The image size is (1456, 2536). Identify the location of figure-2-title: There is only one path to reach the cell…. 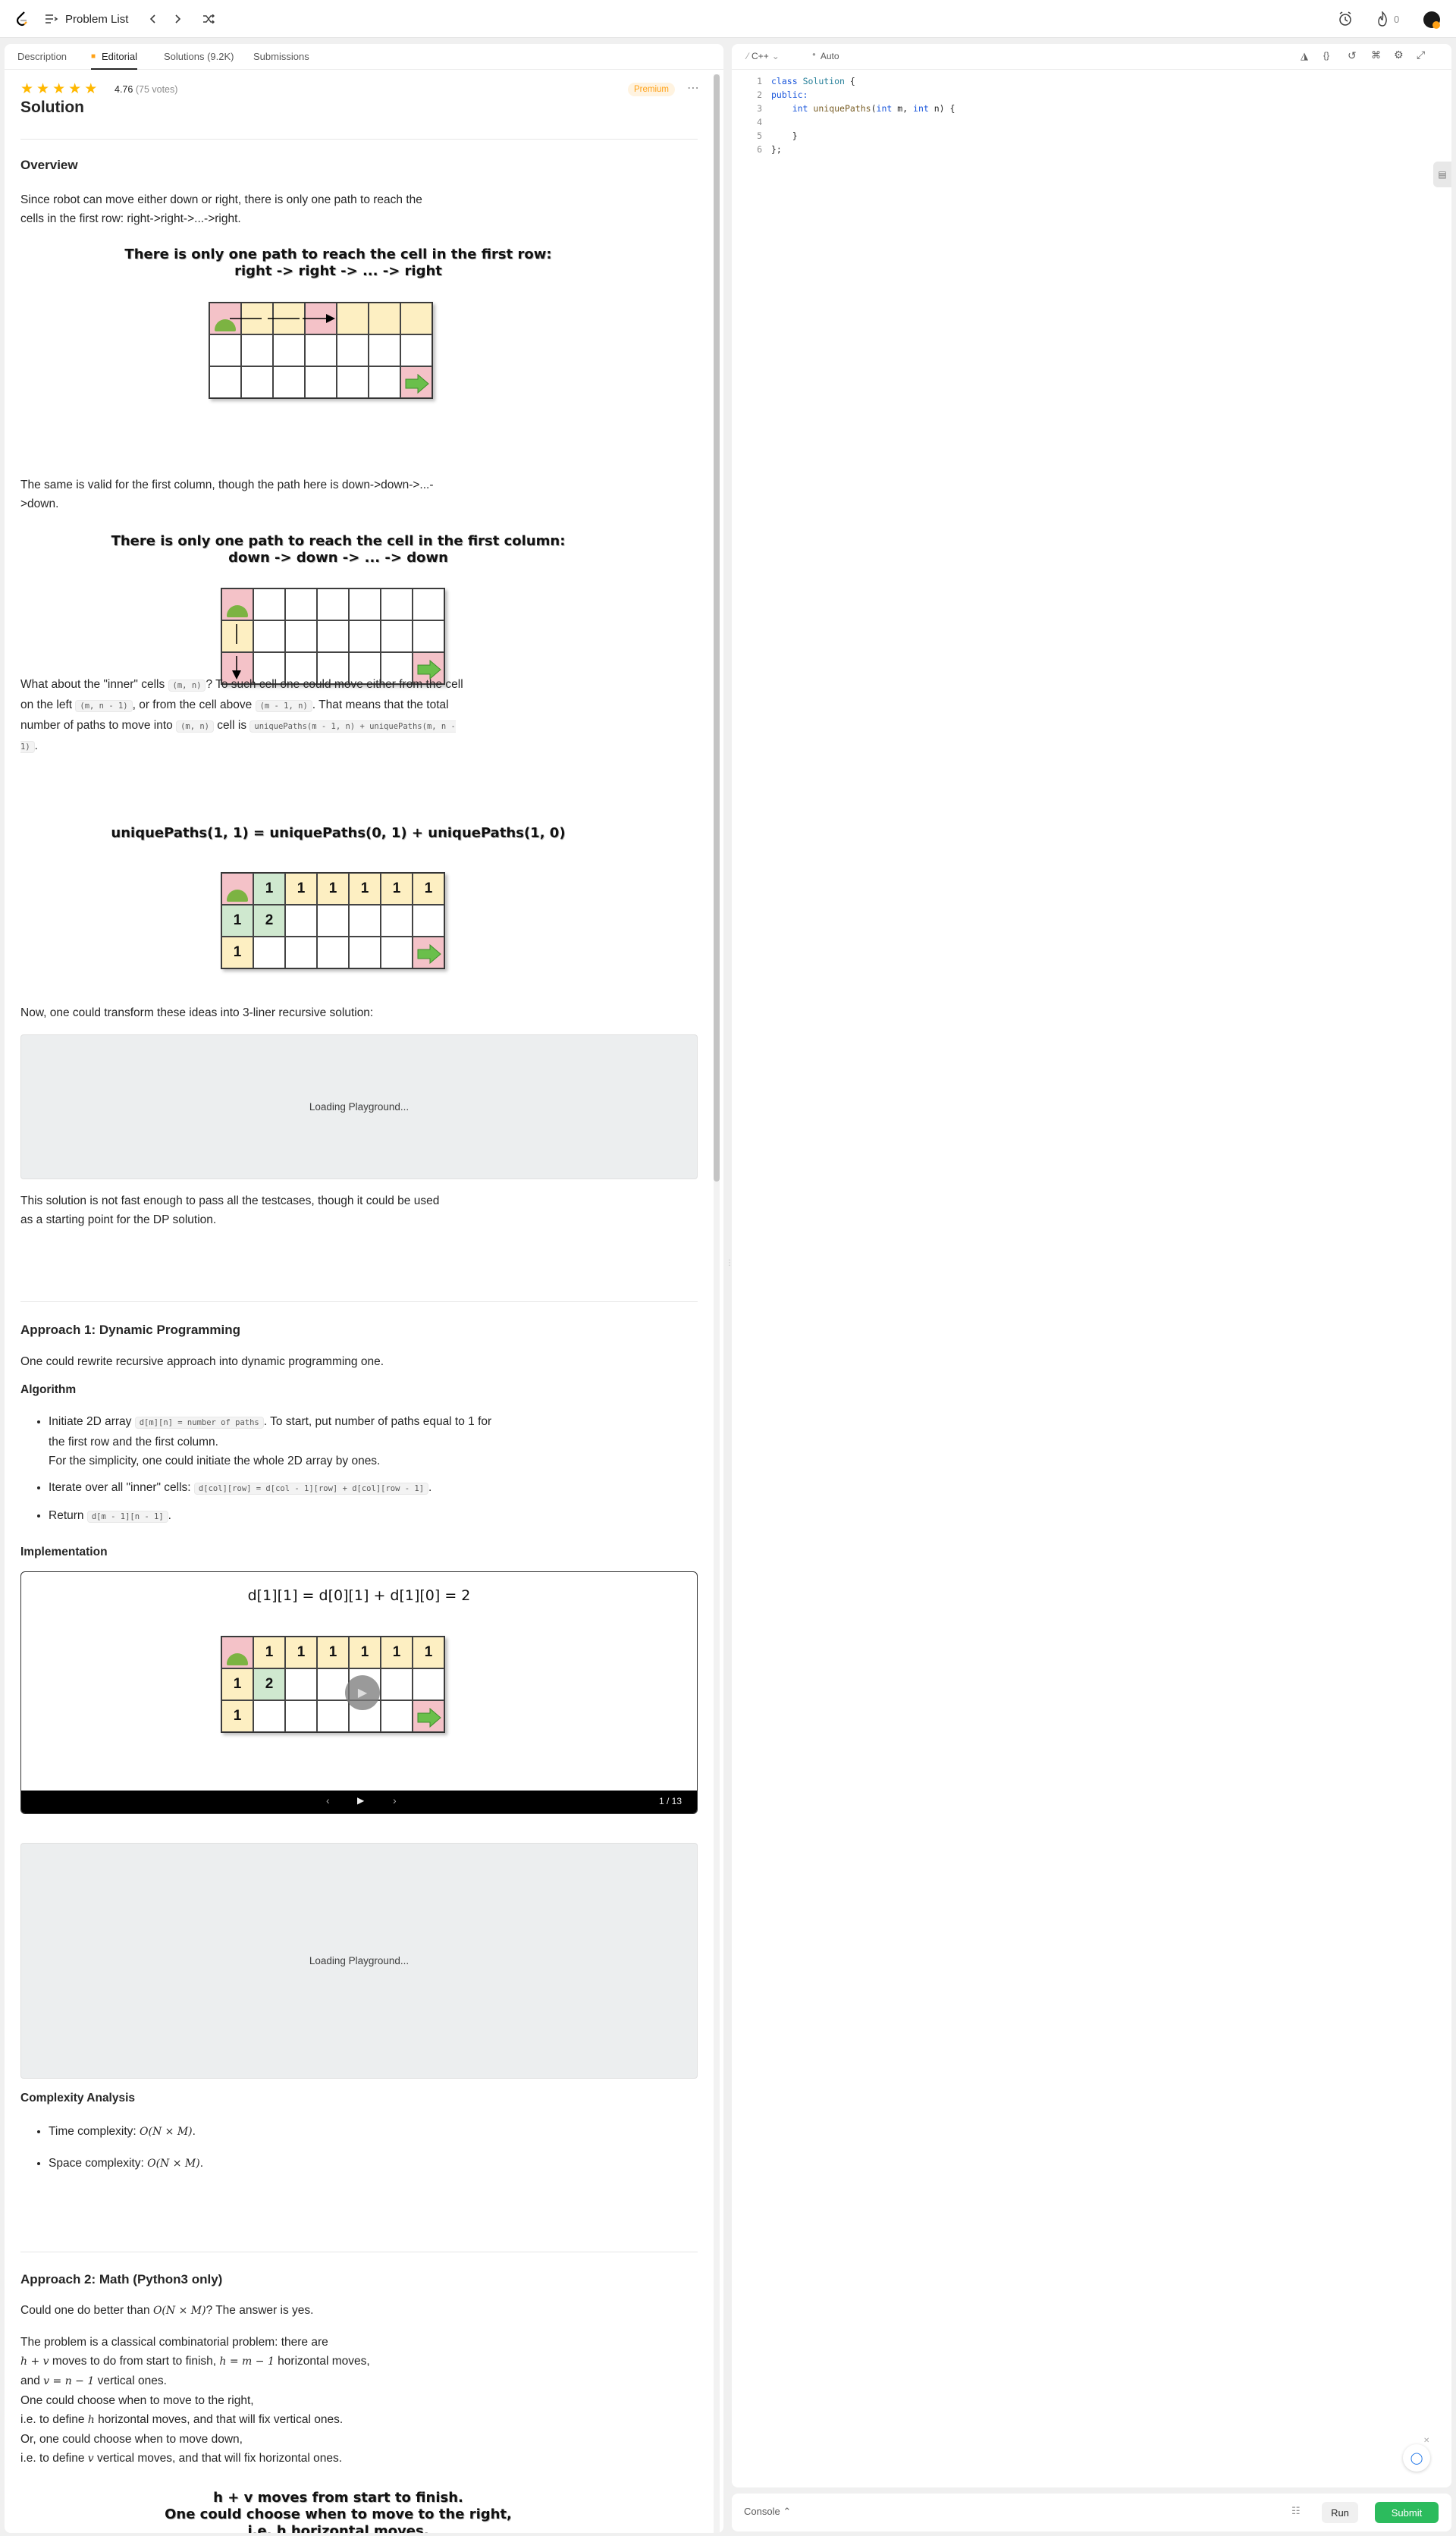
(338, 549).